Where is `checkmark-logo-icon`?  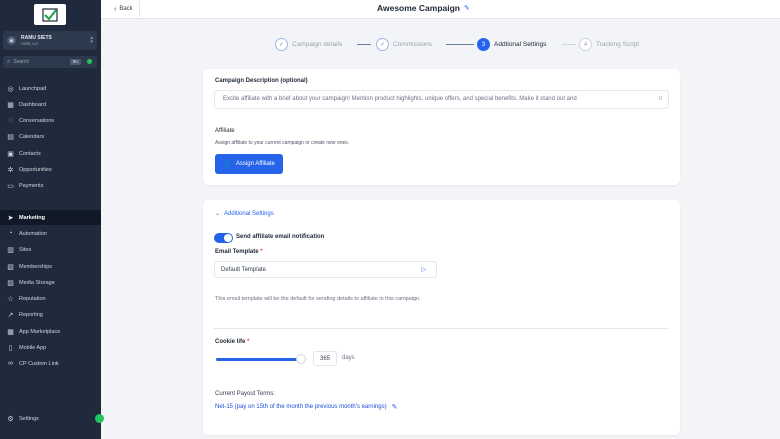
checkmark-logo-icon is located at coordinates (50, 14).